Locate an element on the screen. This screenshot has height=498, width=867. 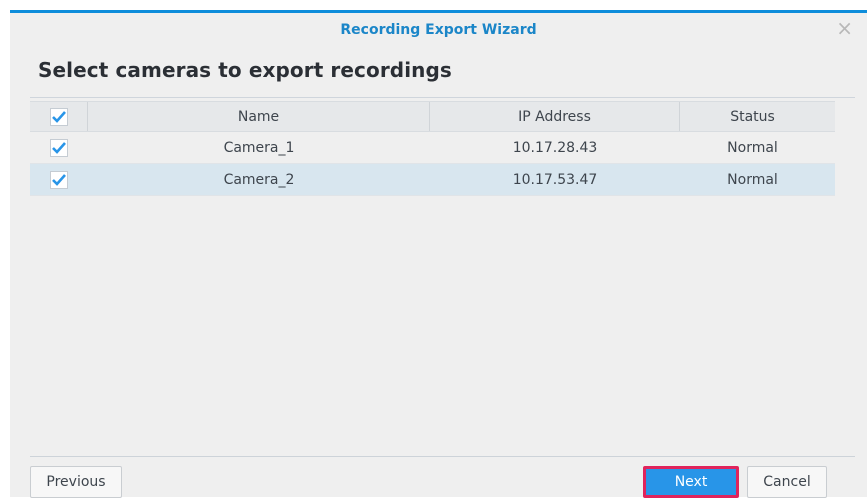
table-header-row: Name IP Address Status is located at coordinates (432, 116).